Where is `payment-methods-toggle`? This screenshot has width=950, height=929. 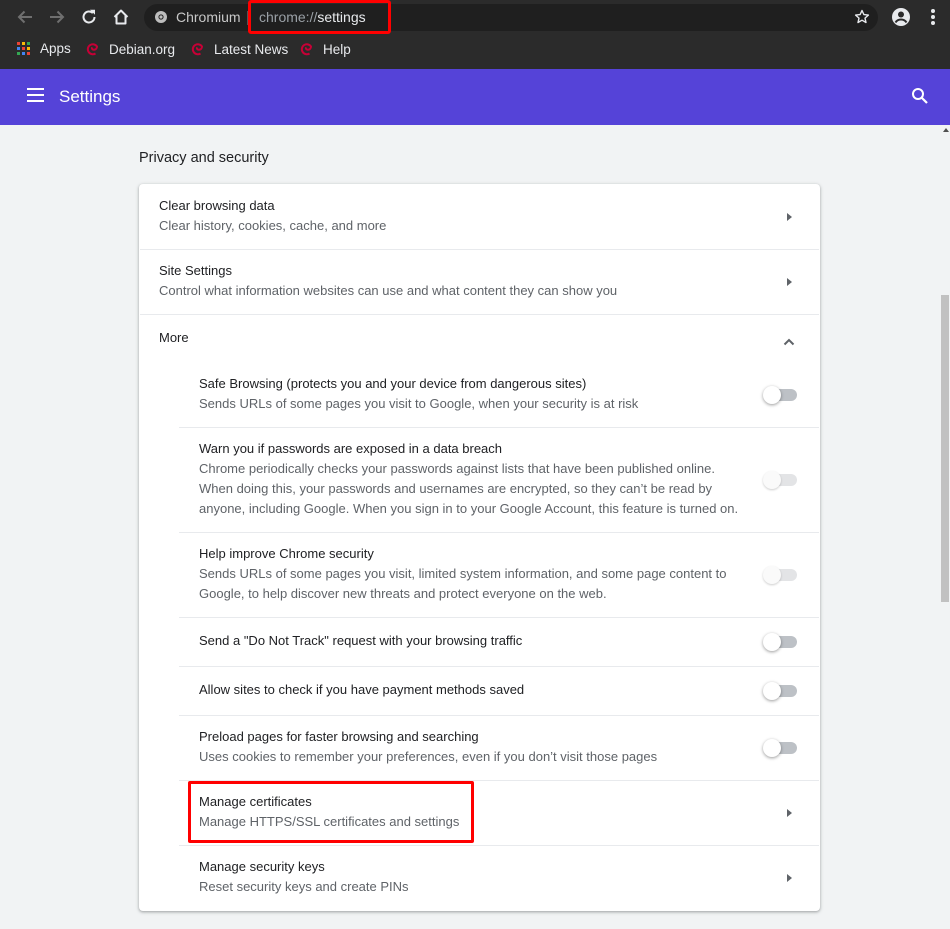 payment-methods-toggle is located at coordinates (780, 691).